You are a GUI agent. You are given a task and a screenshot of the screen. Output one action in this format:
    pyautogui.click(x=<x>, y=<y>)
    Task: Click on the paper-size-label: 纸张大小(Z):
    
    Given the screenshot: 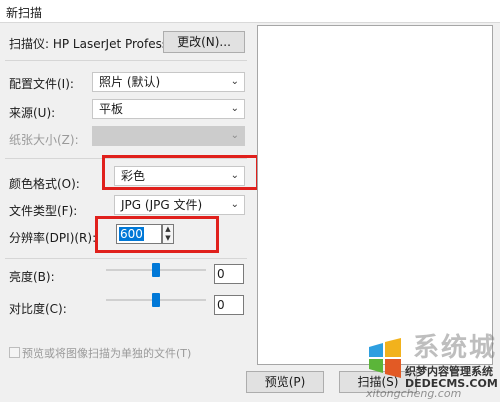 What is the action you would take?
    pyautogui.click(x=44, y=140)
    